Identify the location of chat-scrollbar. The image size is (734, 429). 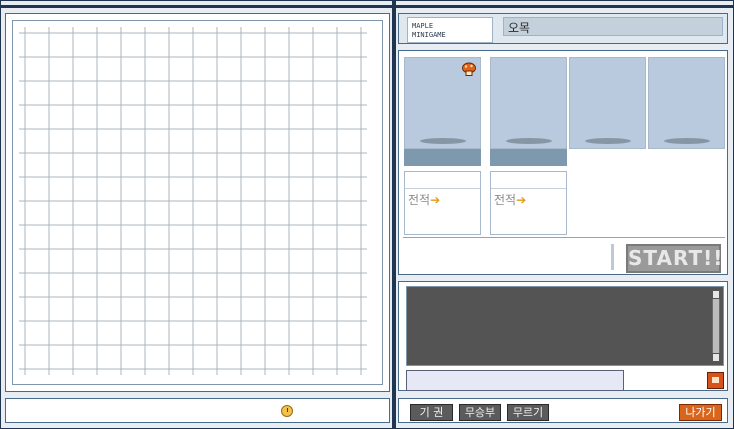
(716, 326).